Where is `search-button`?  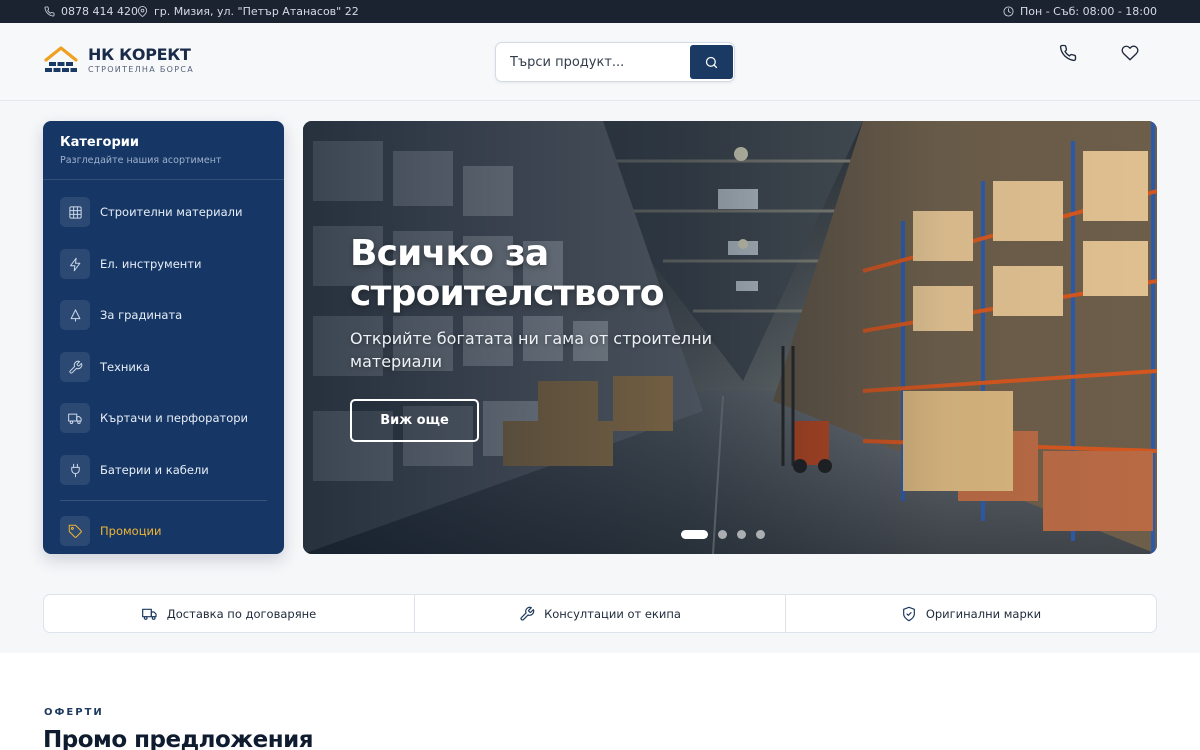 search-button is located at coordinates (711, 62).